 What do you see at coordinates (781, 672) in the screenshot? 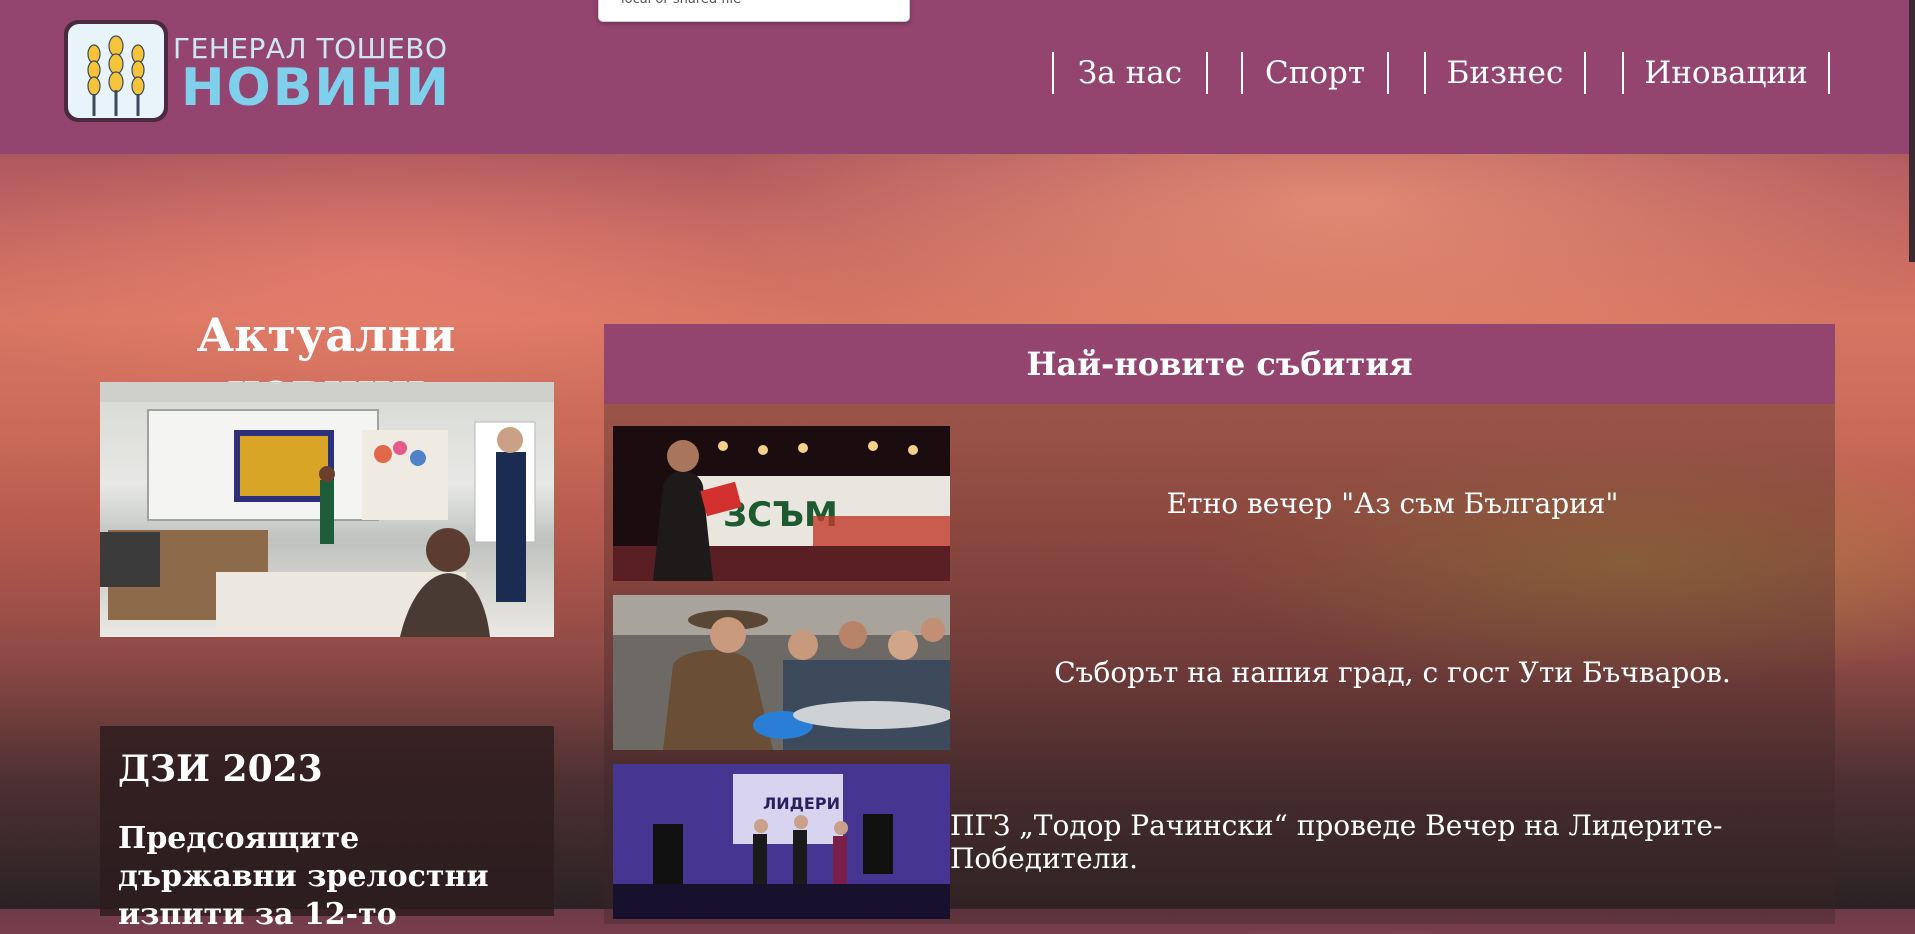
I see `event-photo-festival` at bounding box center [781, 672].